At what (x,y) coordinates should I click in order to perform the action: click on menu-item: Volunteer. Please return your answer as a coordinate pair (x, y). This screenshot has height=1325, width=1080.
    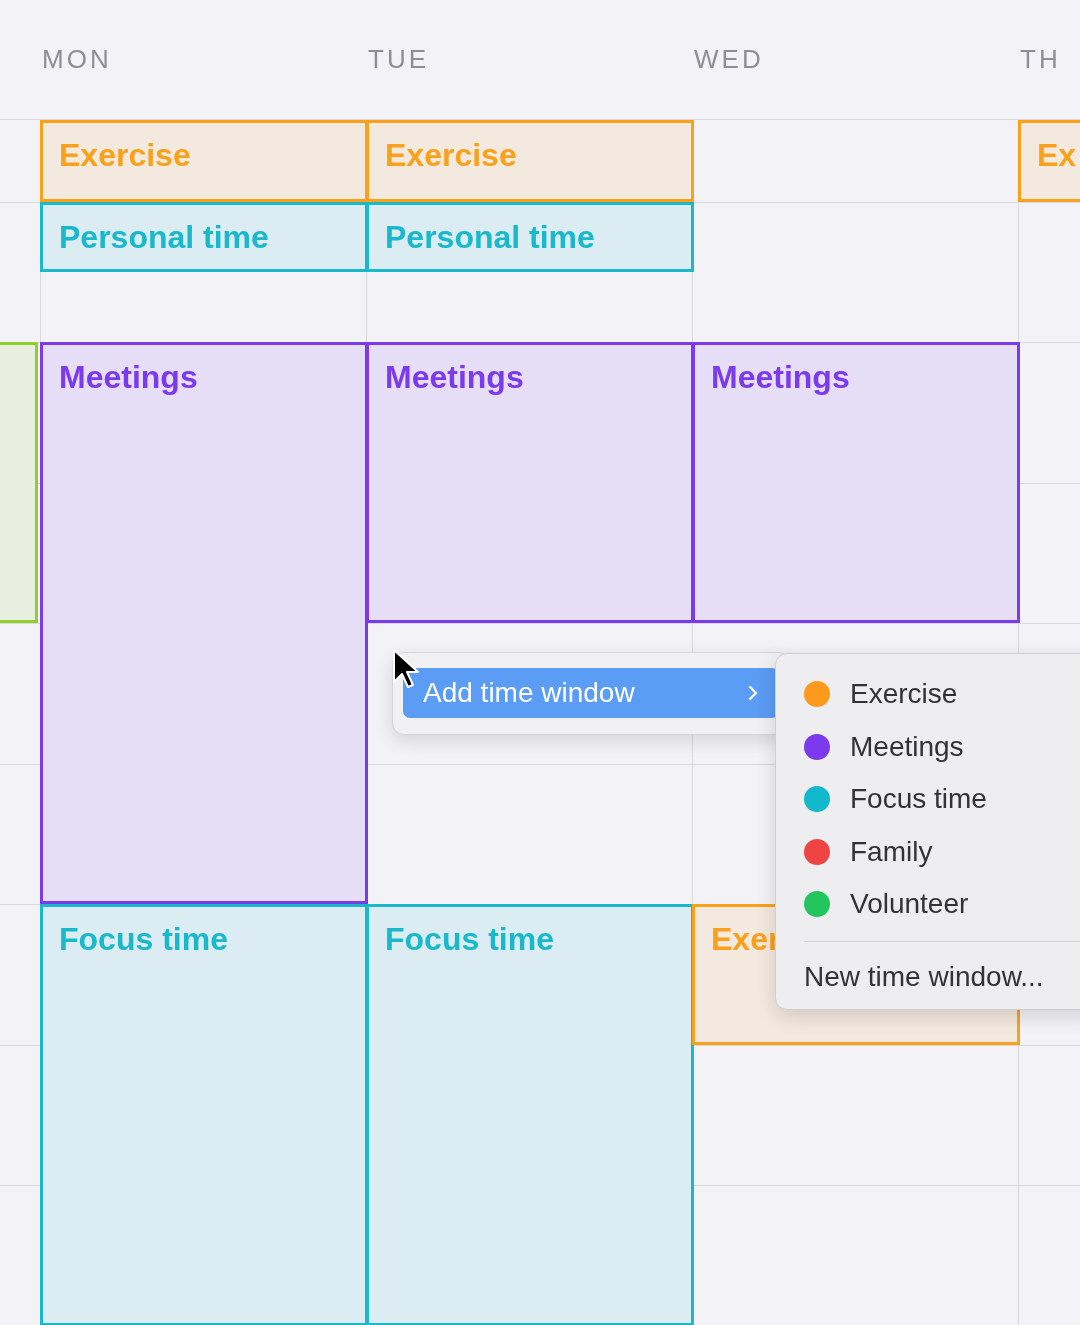
    Looking at the image, I should click on (942, 904).